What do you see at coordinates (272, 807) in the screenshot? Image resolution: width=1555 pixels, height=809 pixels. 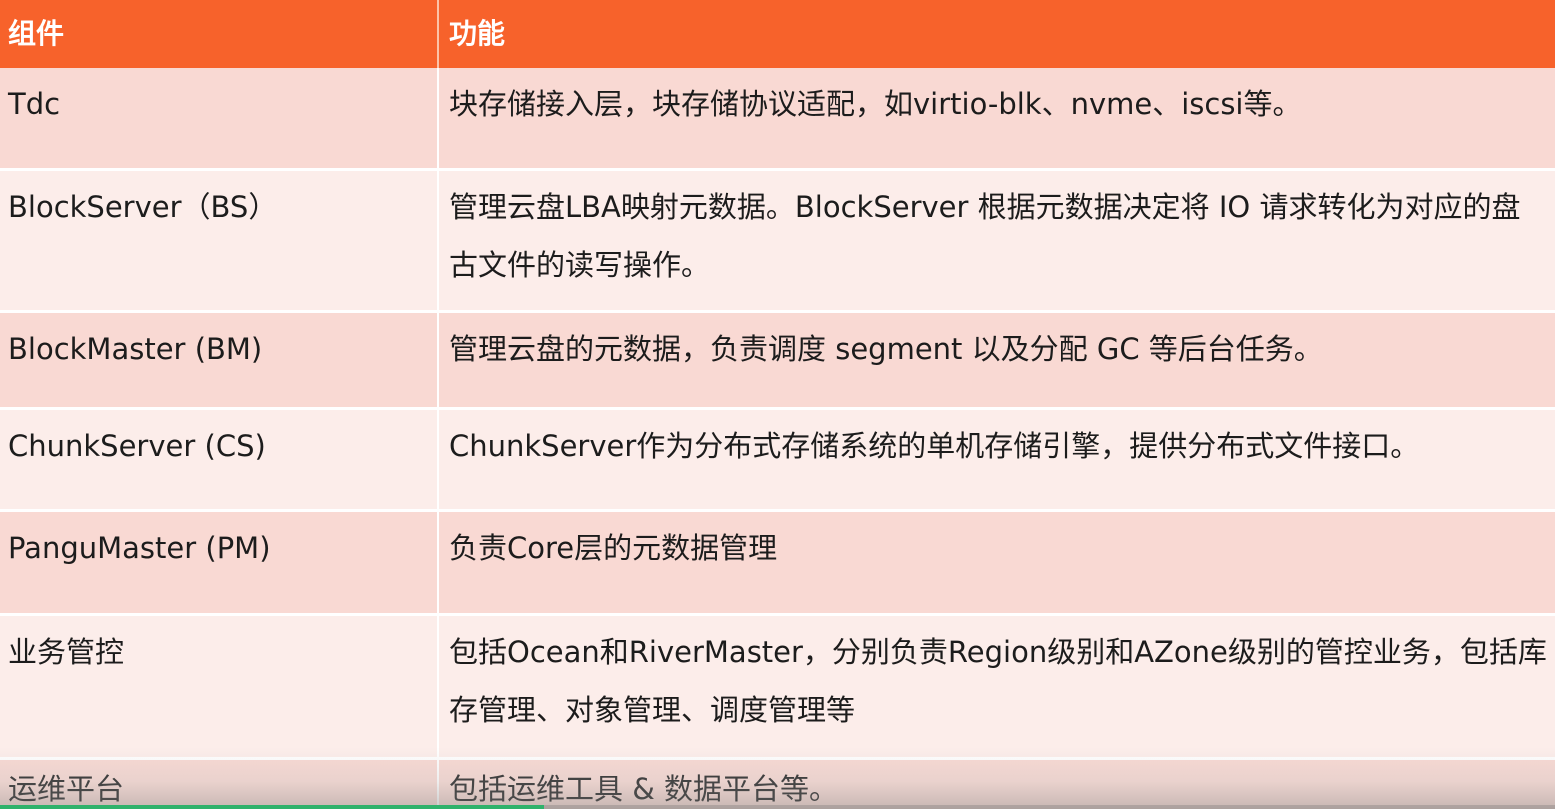 I see `video-progress-fill` at bounding box center [272, 807].